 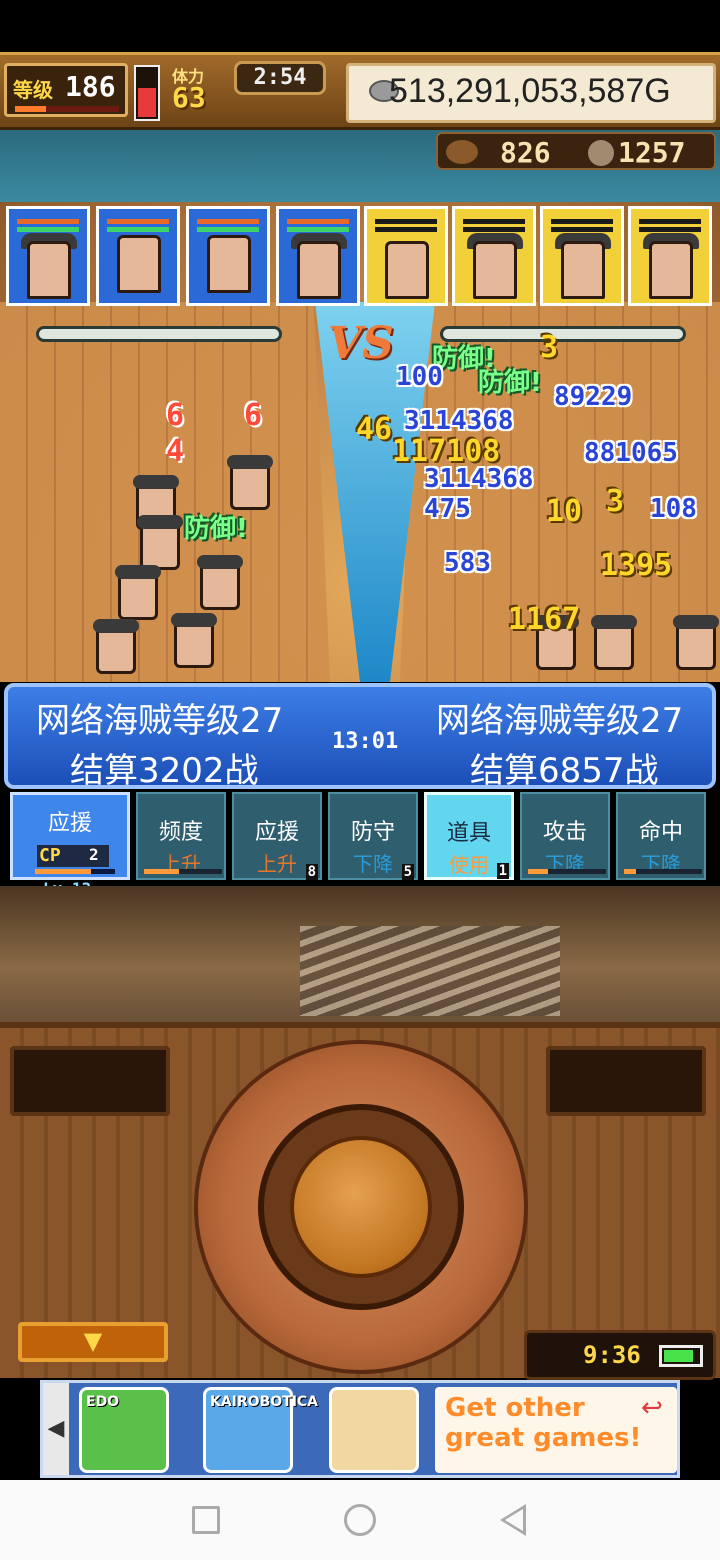 What do you see at coordinates (147, 93) in the screenshot?
I see `stamina-gauge` at bounding box center [147, 93].